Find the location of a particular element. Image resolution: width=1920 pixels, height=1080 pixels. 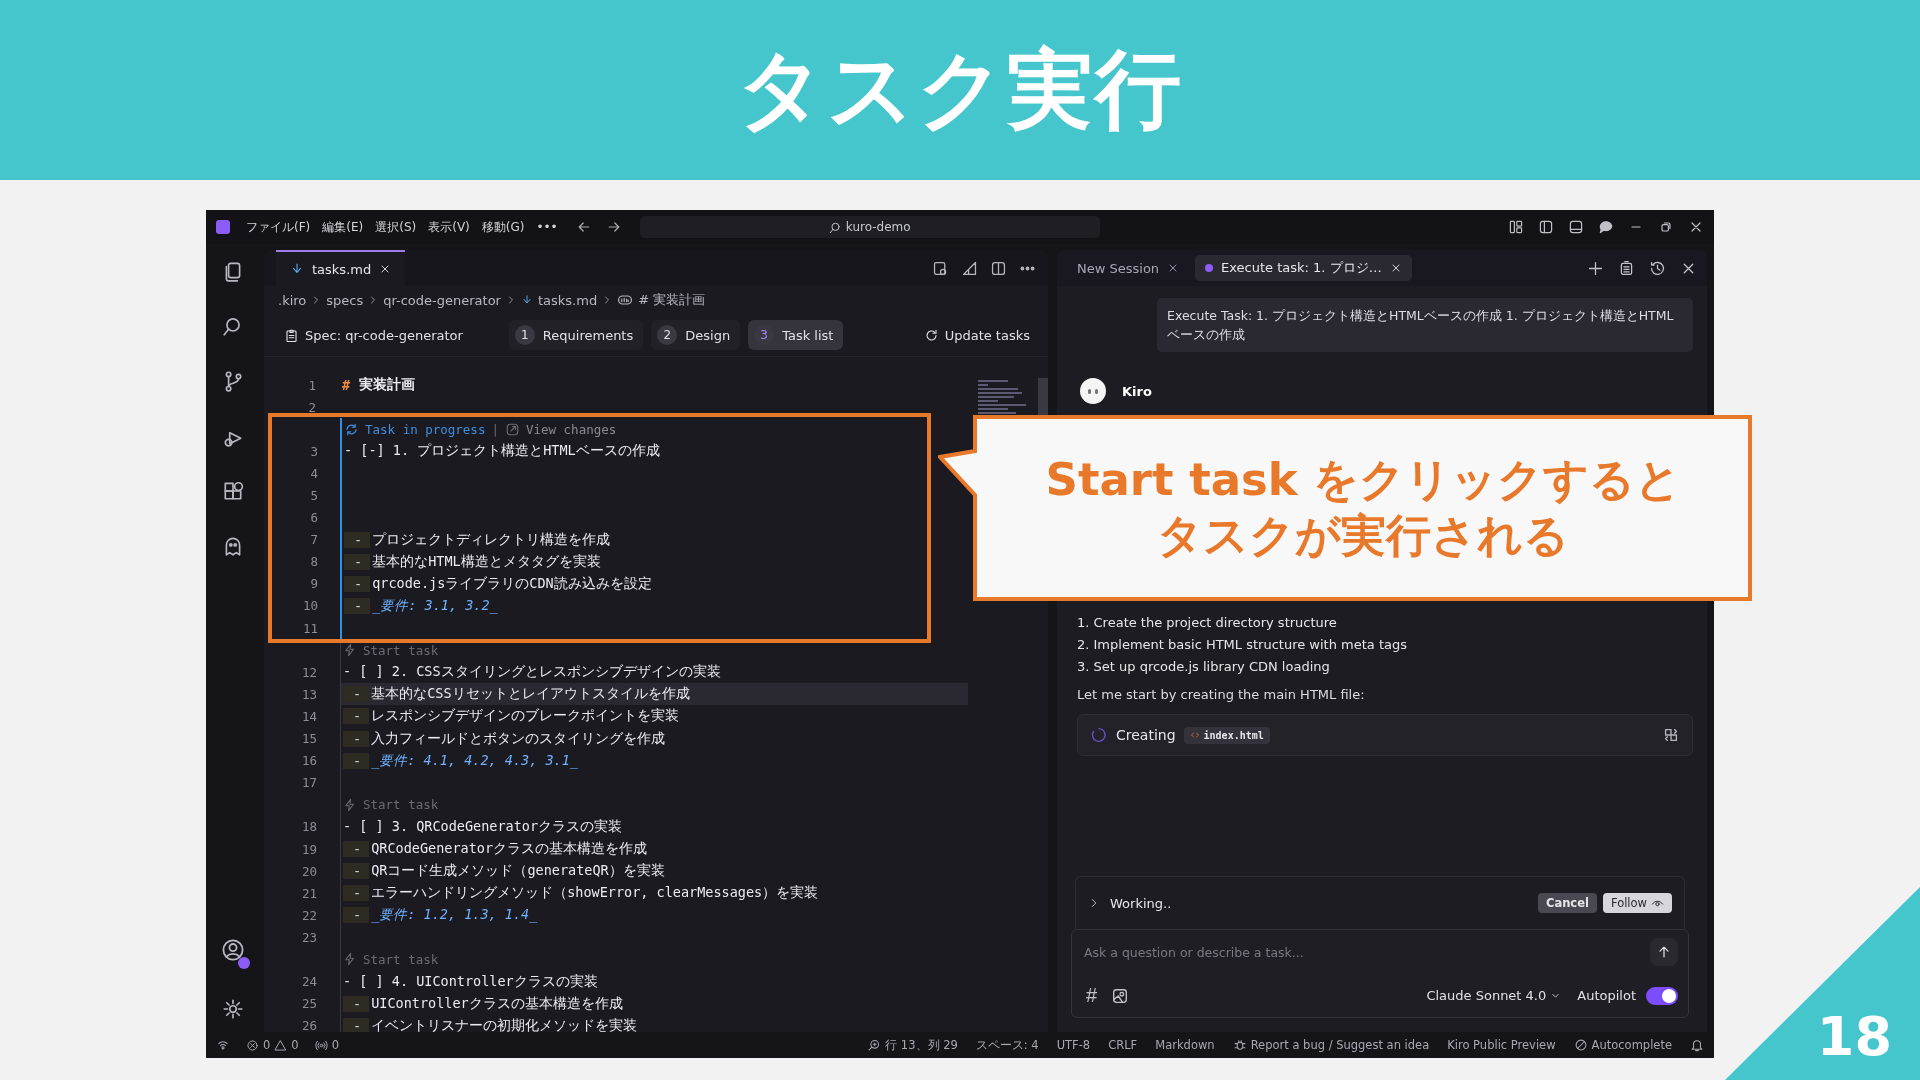

status-item: スペース: 4 is located at coordinates (1007, 1045).